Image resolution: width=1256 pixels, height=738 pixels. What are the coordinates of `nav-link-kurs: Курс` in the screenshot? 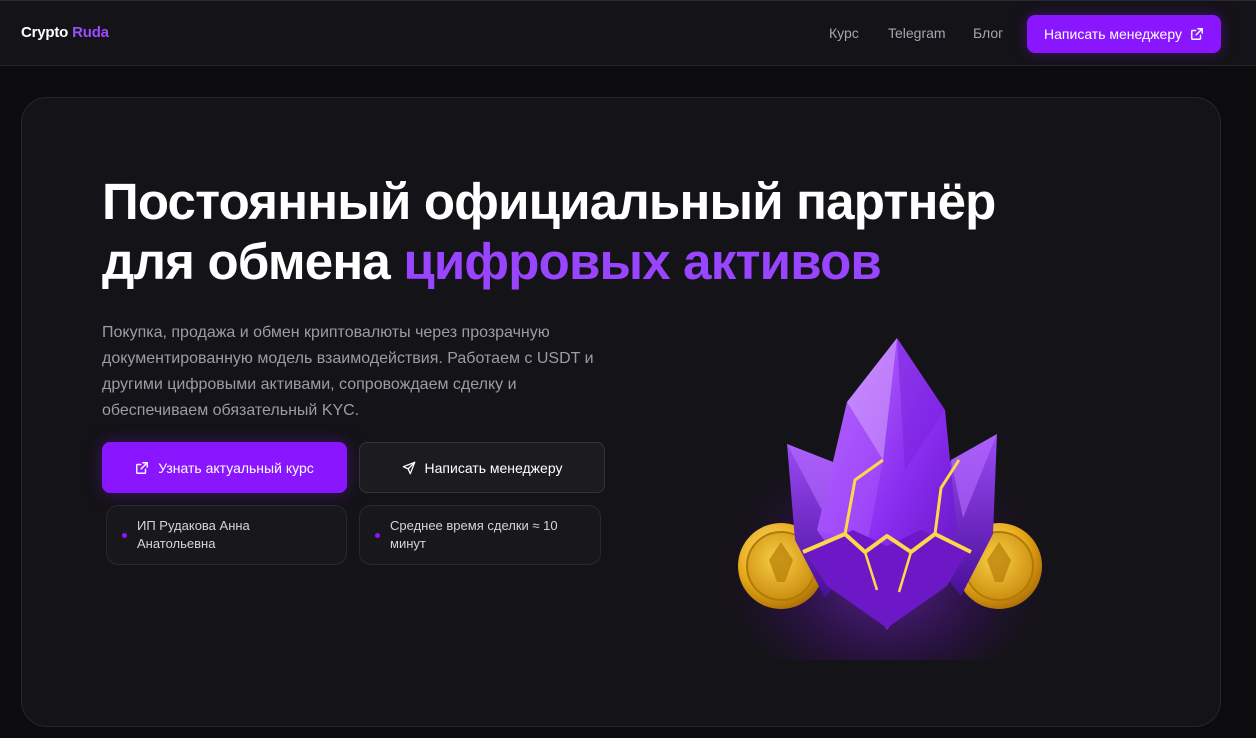 It's located at (844, 33).